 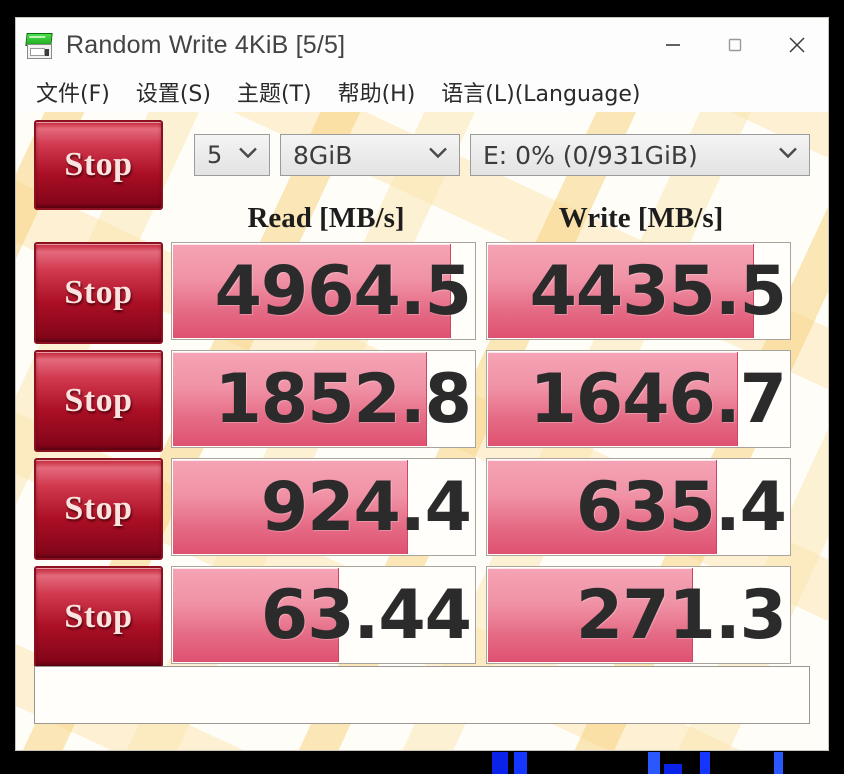 I want to click on menu-item-settings: 设置(S), so click(x=173, y=92).